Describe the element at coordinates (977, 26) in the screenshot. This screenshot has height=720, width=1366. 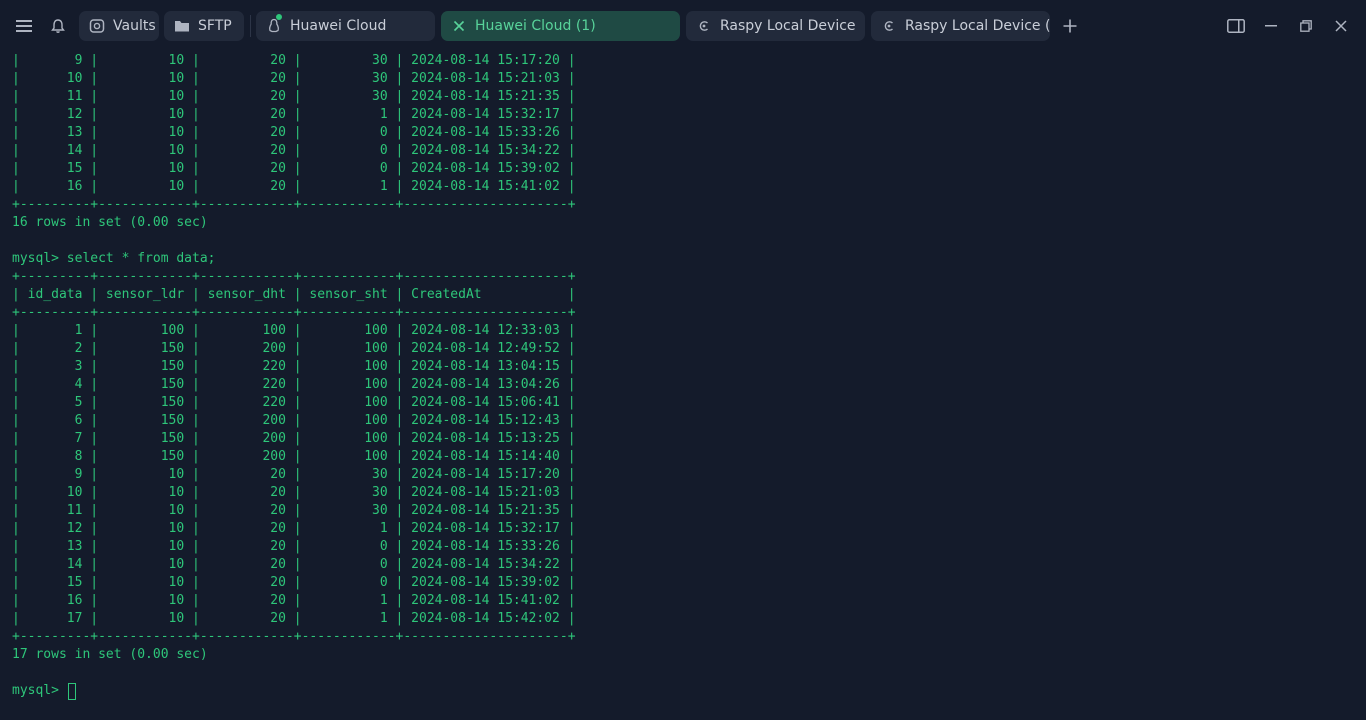
I see `tab-label: Raspy Local Device (1)` at that location.